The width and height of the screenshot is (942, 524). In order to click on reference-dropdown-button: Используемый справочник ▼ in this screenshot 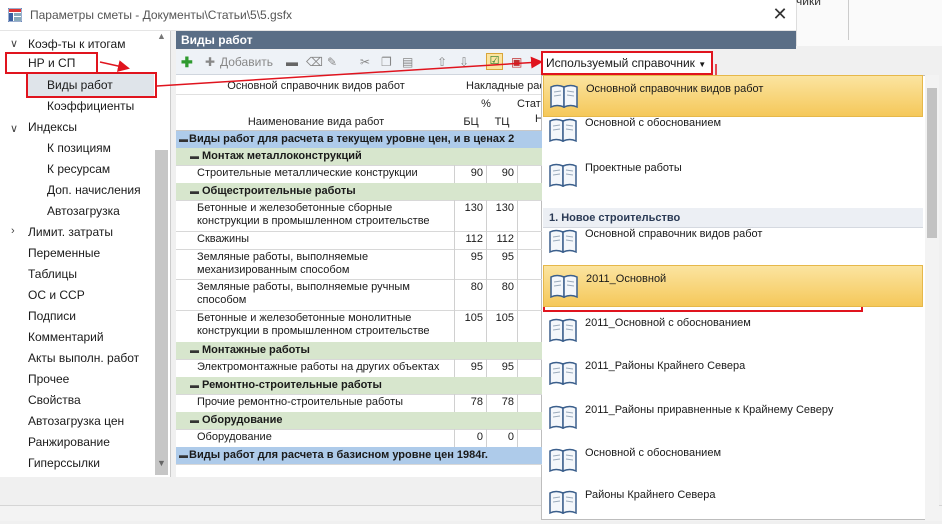, I will do `click(627, 63)`.